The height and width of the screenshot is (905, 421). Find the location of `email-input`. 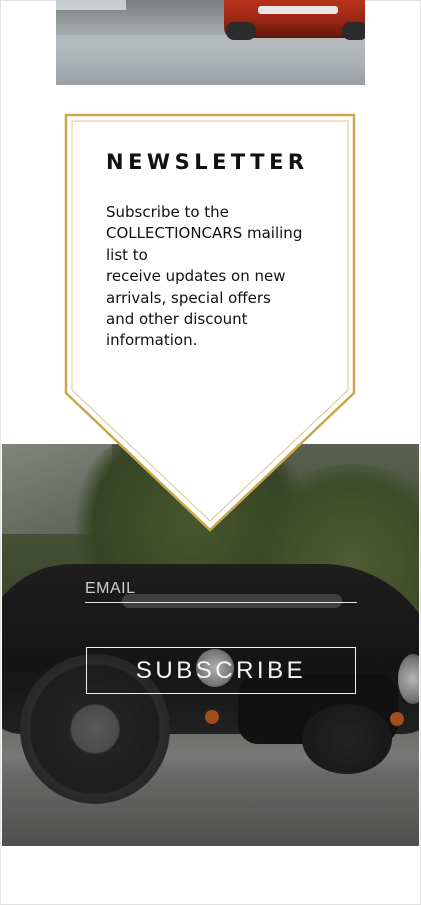

email-input is located at coordinates (221, 589).